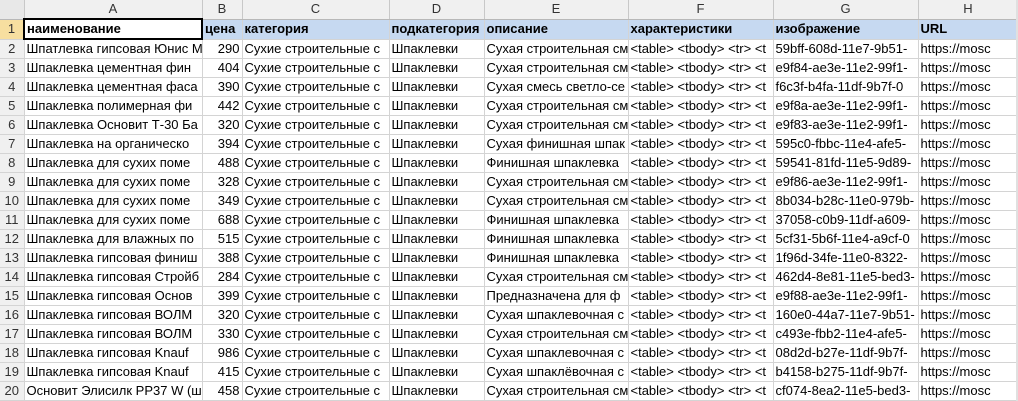 This screenshot has height=401, width=1018. What do you see at coordinates (113, 10) in the screenshot?
I see `column-header-a: A` at bounding box center [113, 10].